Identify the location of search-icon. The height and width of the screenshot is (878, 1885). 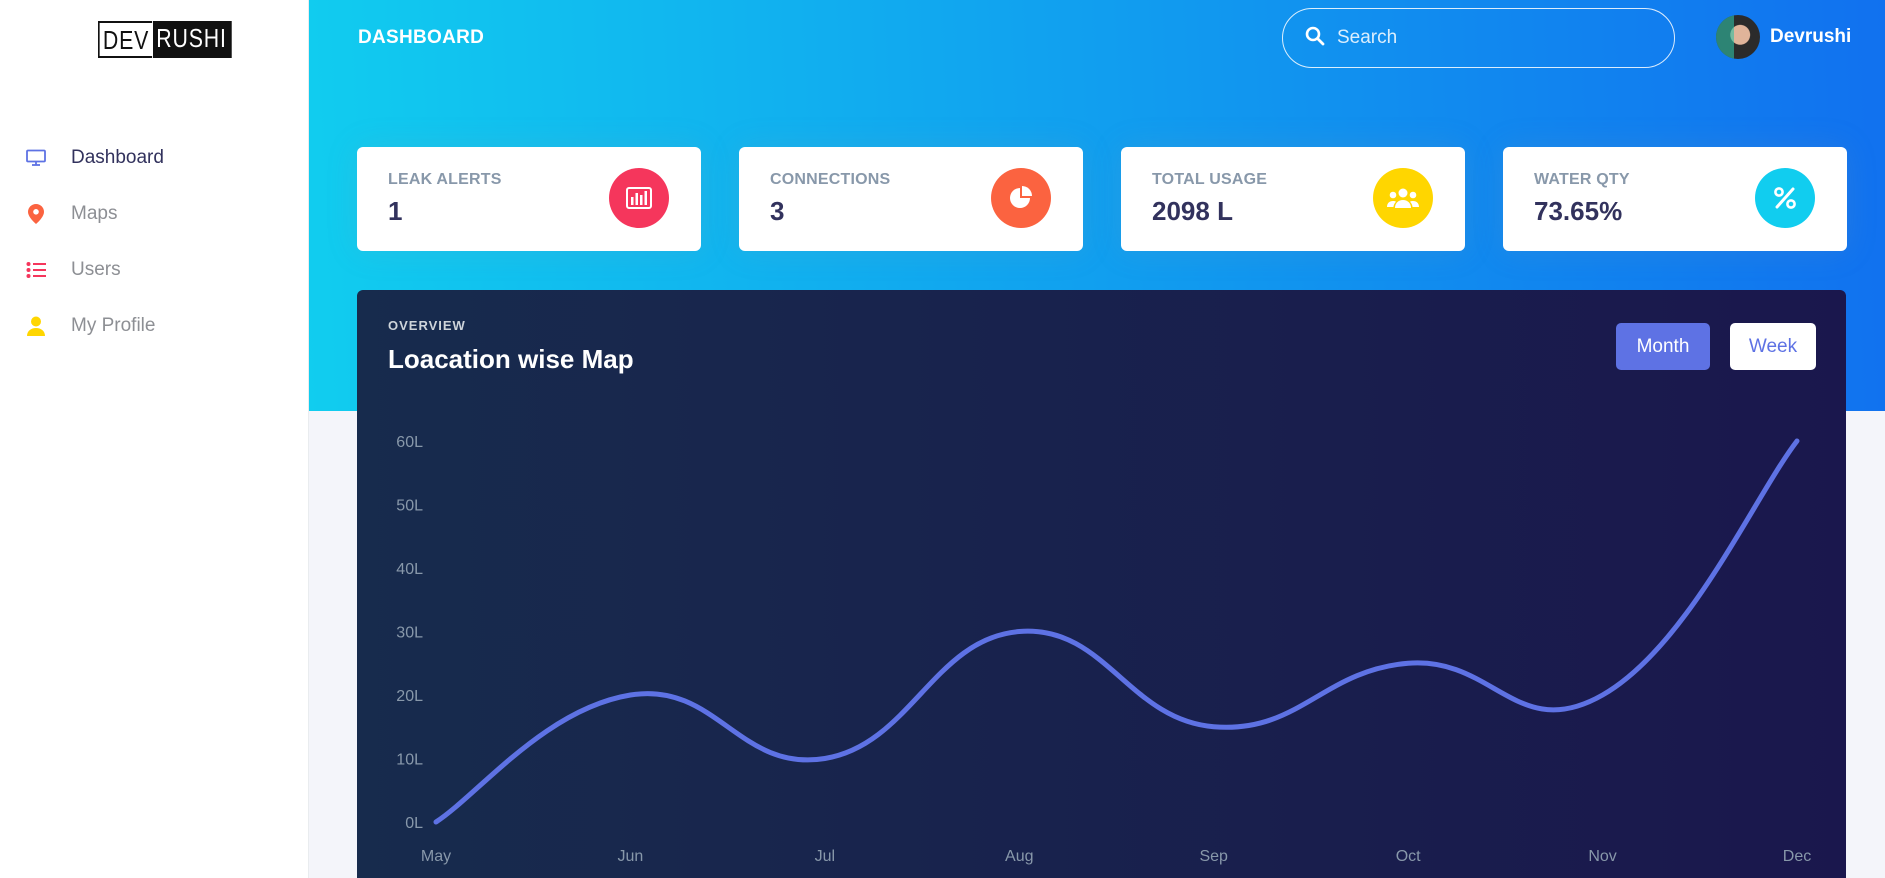
(1315, 38).